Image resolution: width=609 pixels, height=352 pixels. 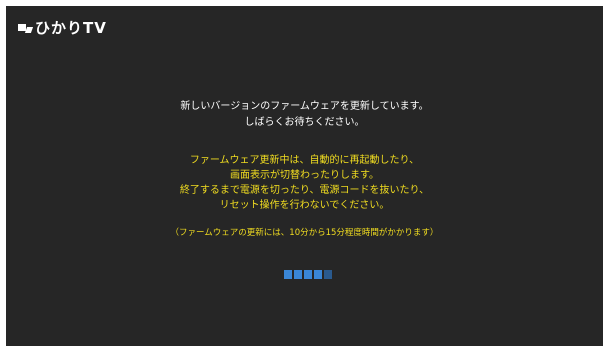 I want to click on warning-line-1: ファームウェア更新中は、自動的に再起動したり、, so click(x=304, y=160).